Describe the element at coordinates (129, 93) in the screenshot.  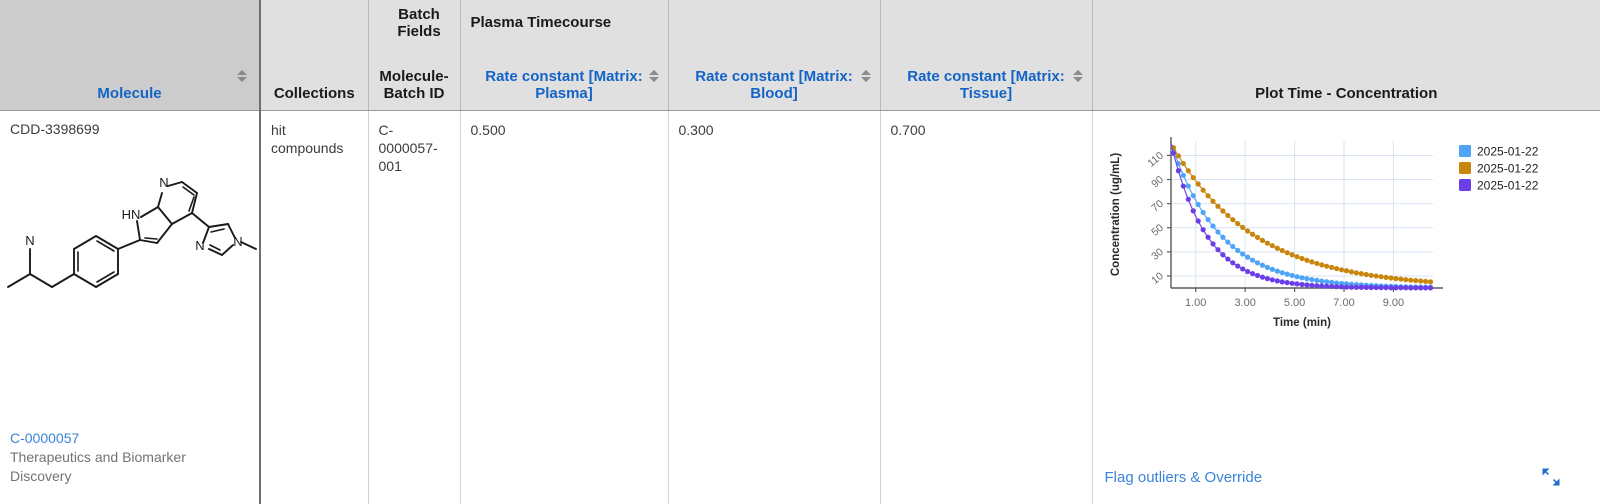
I see `column-header-molecule-label: Molecule` at that location.